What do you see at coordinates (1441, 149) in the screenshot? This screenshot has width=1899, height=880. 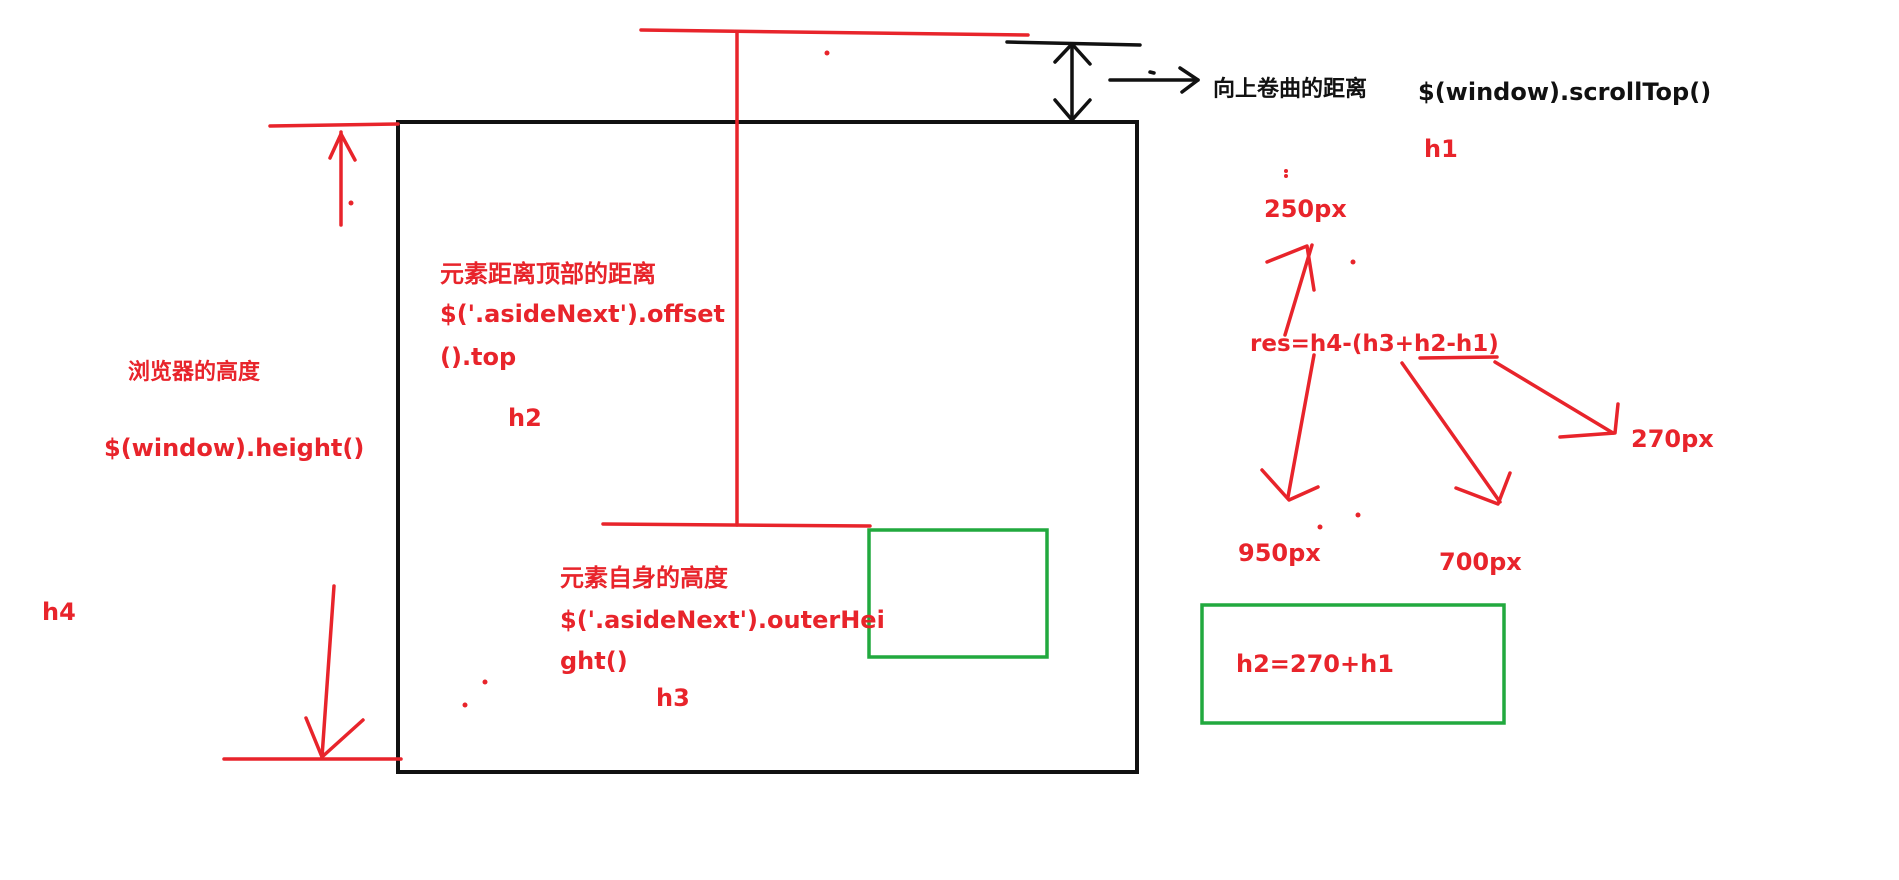 I see `label-h1: h1` at bounding box center [1441, 149].